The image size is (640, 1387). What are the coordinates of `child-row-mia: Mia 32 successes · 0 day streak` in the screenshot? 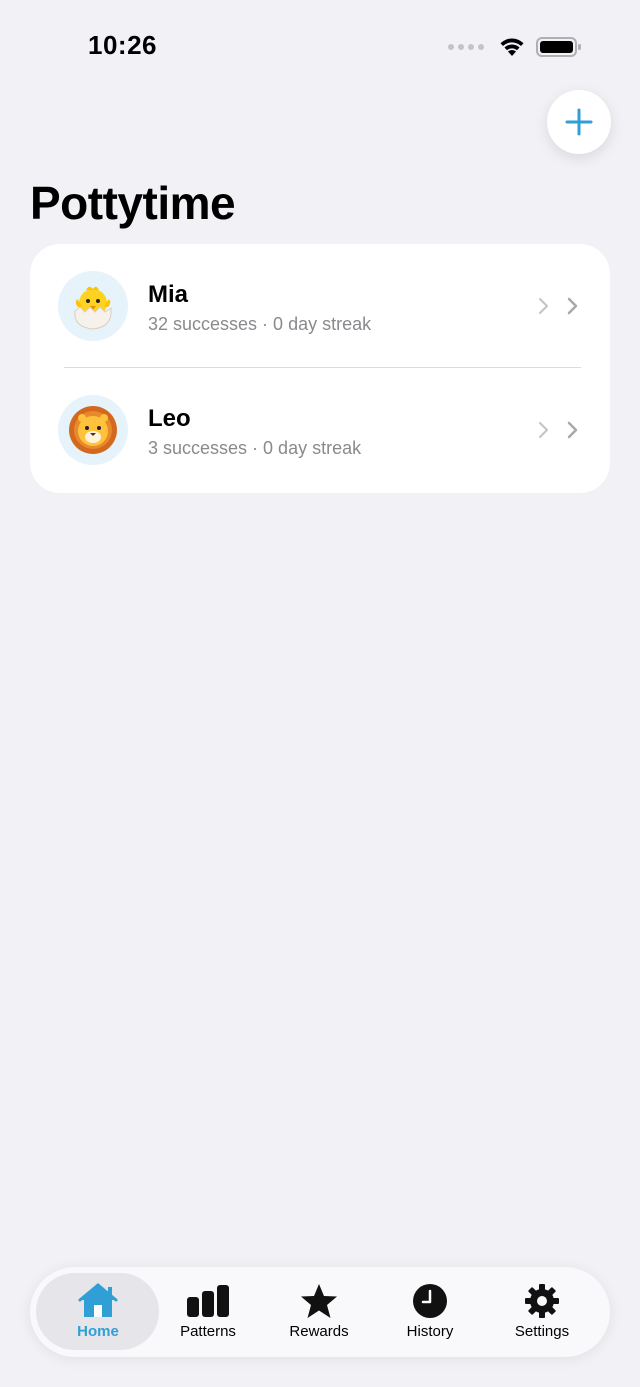 It's located at (320, 306).